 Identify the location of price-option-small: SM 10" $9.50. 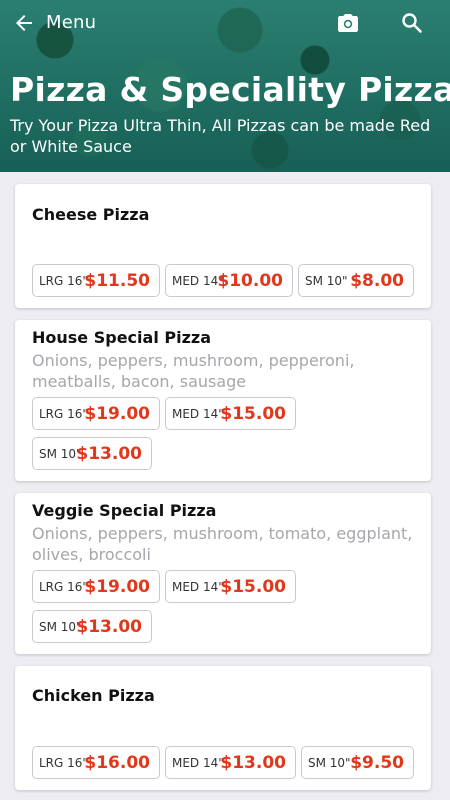
(357, 762).